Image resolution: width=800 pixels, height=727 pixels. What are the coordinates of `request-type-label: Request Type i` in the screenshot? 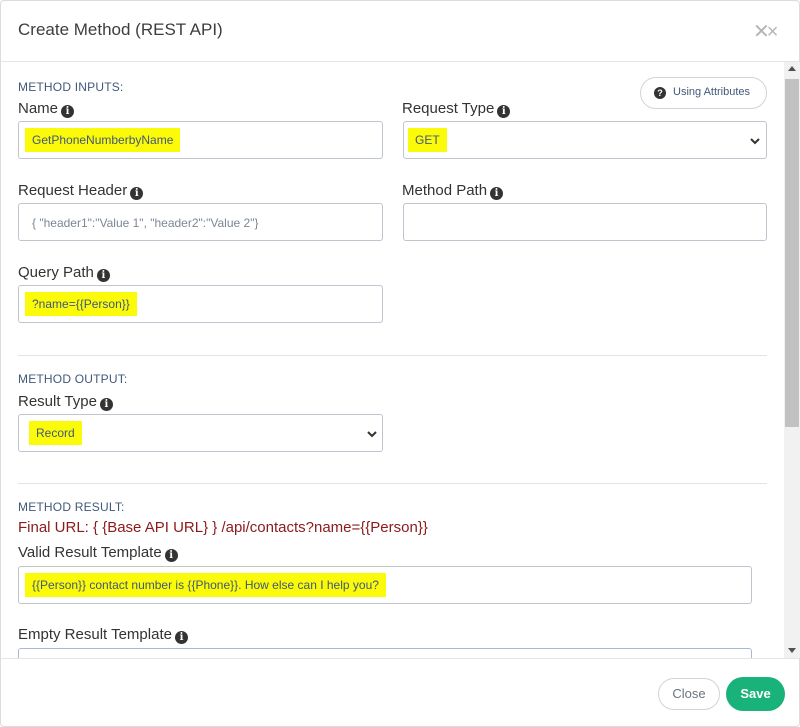 It's located at (456, 109).